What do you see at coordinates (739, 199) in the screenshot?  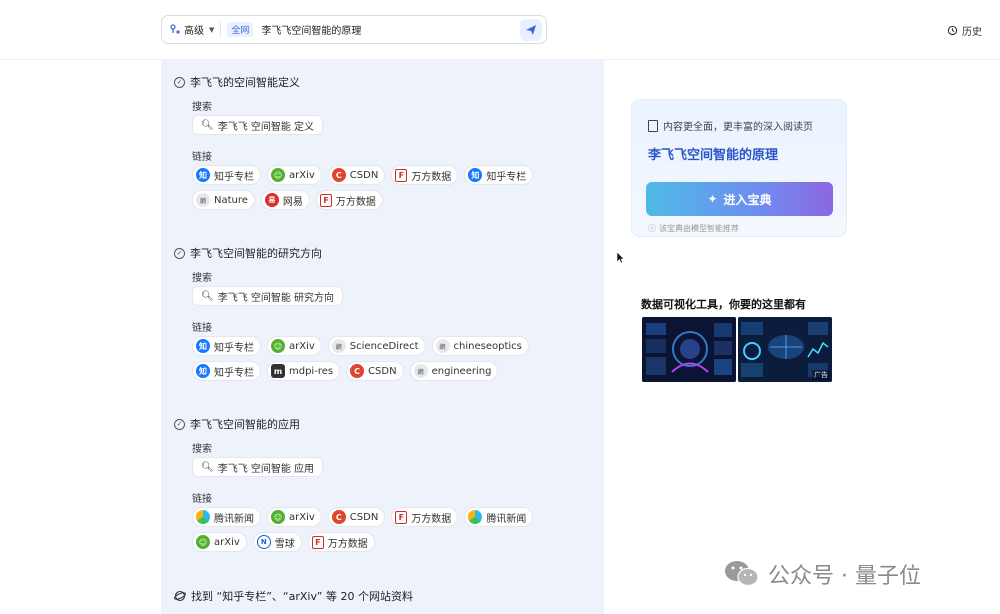 I see `enter-button: ✦ 进入宝典` at bounding box center [739, 199].